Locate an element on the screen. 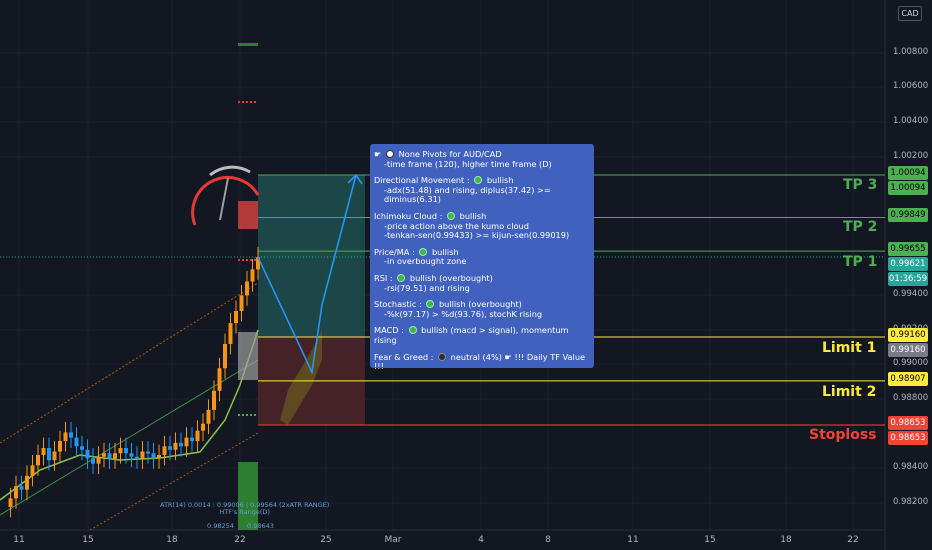 Image resolution: width=932 pixels, height=550 pixels. neutral-dot-icon is located at coordinates (442, 356).